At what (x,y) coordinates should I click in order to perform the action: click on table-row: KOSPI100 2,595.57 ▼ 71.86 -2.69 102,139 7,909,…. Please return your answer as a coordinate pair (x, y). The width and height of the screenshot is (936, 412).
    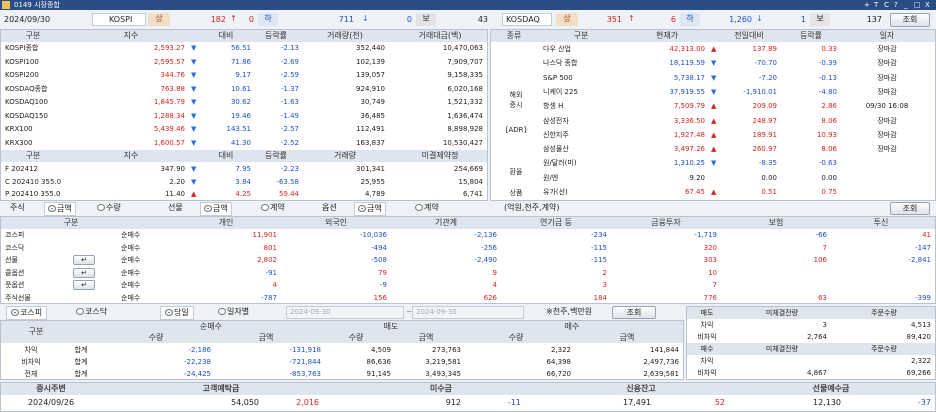
    Looking at the image, I should click on (244, 62).